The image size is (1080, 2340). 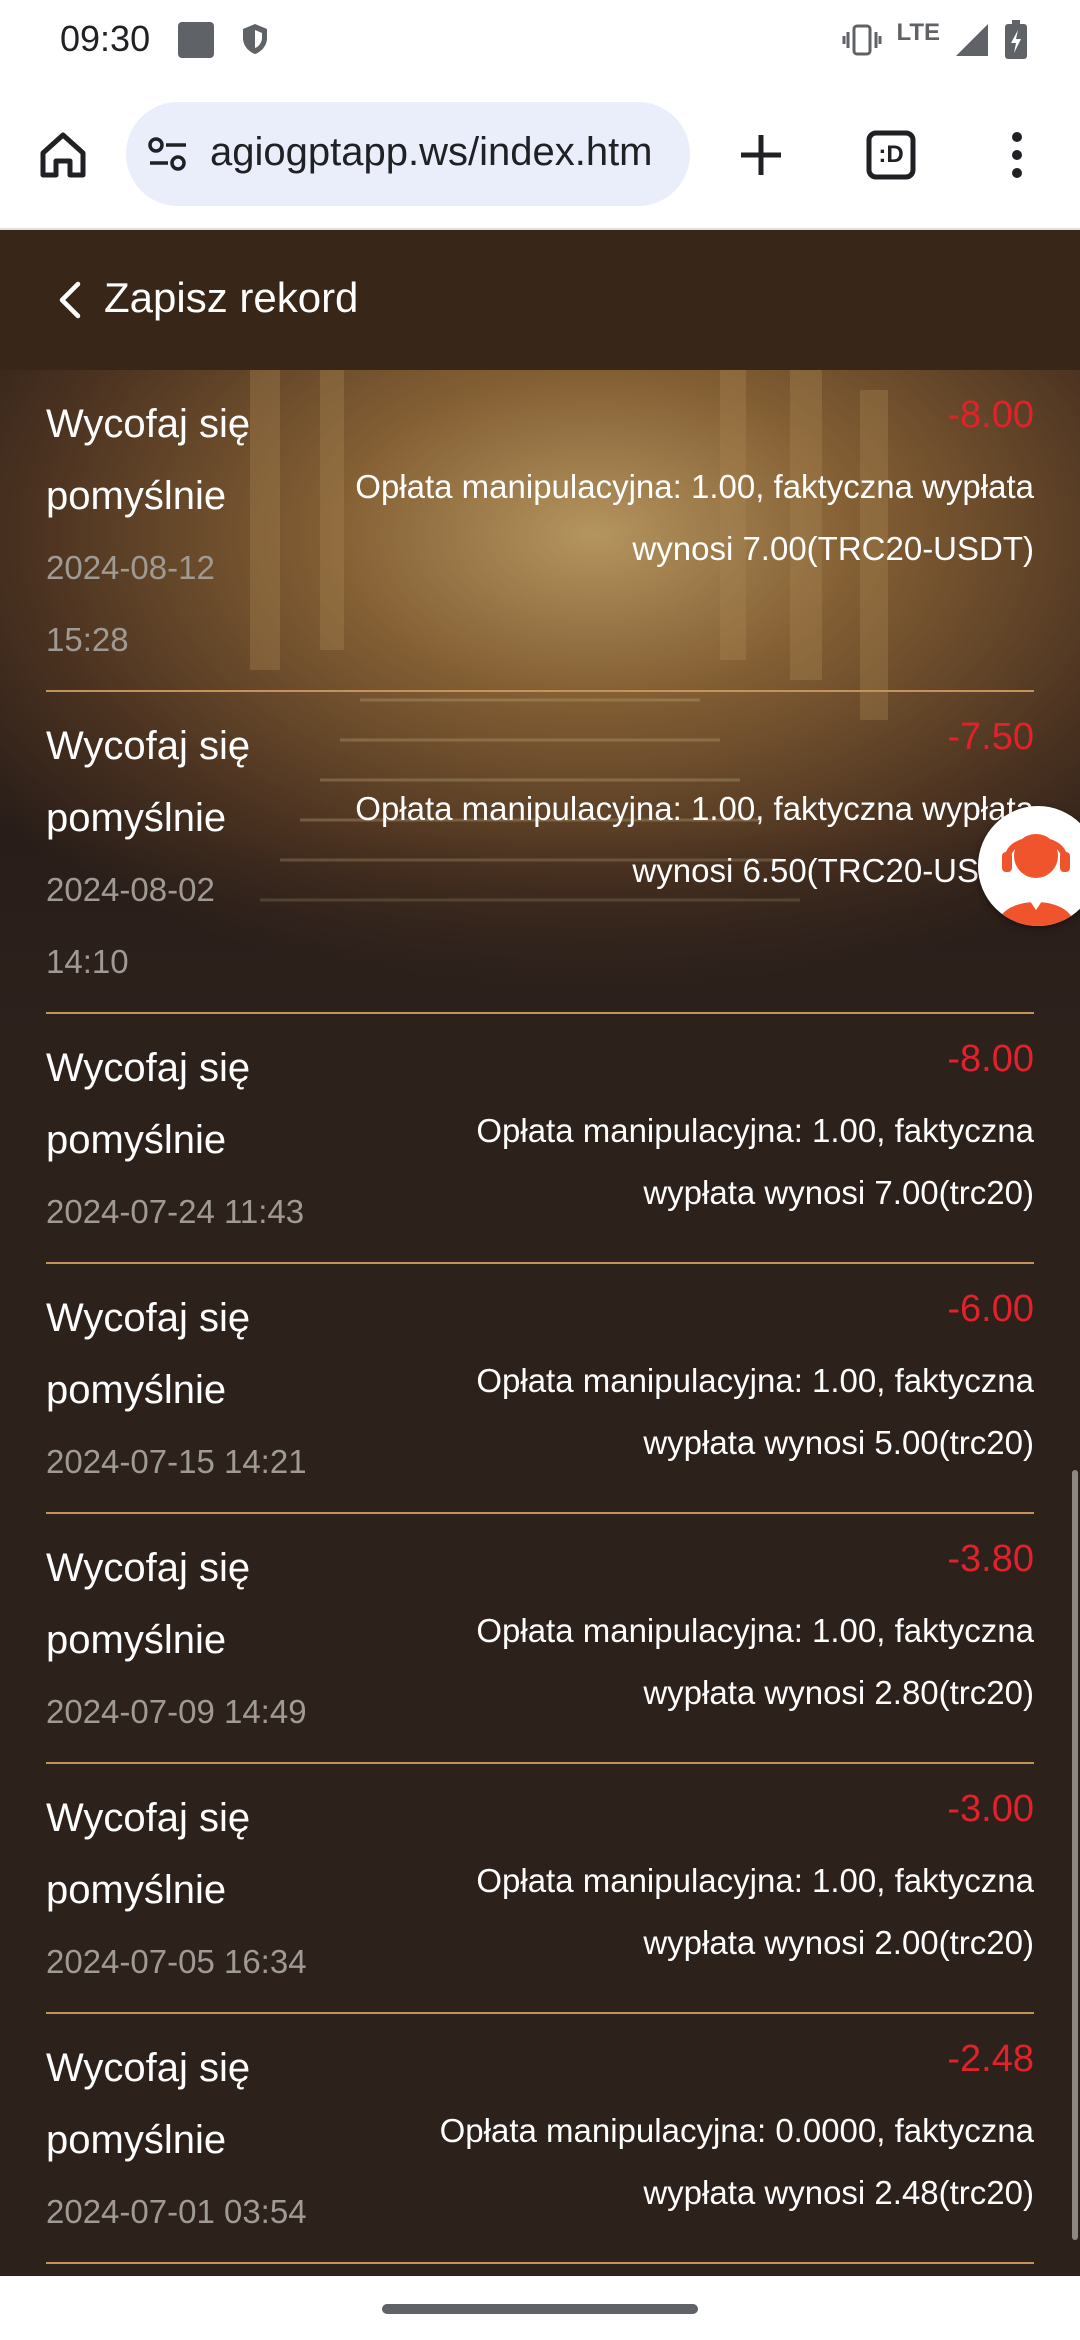 What do you see at coordinates (990, 1559) in the screenshot?
I see `record-amount: -3.80` at bounding box center [990, 1559].